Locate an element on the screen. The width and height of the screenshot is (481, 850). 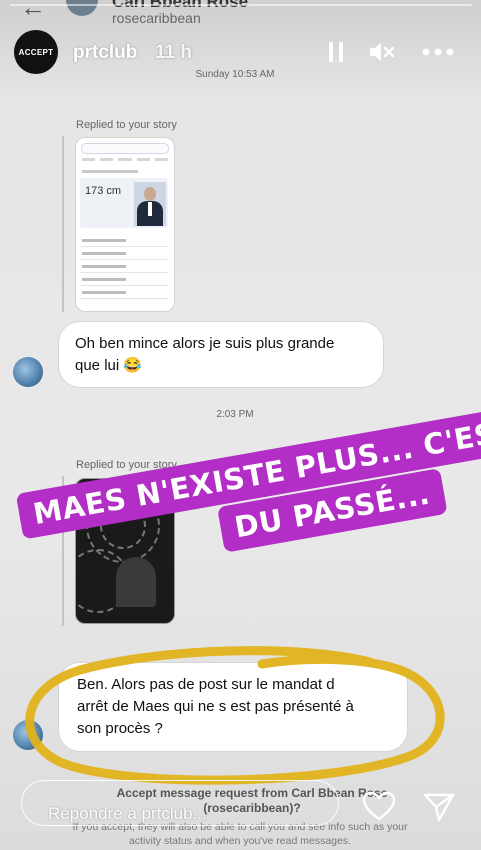
message-text-line: Oh ben mince alors je suis plus grande is located at coordinates (205, 343).